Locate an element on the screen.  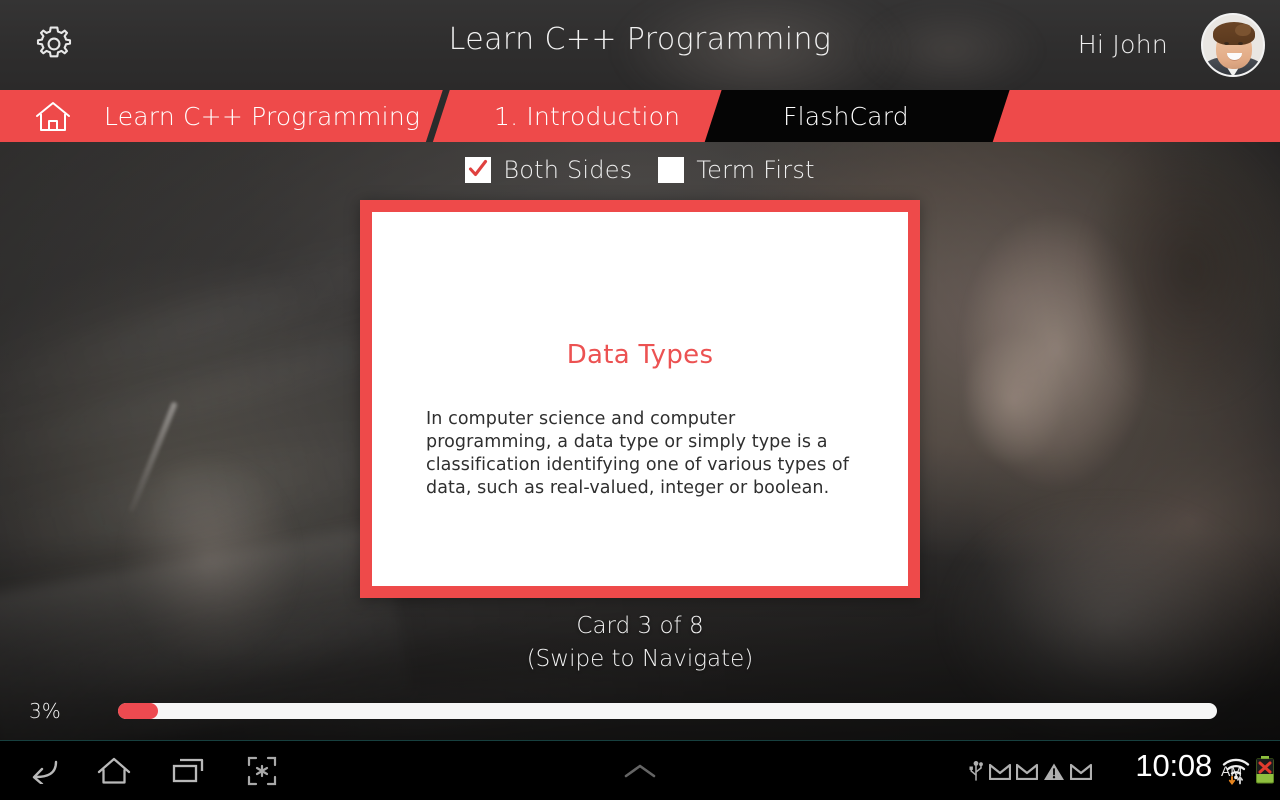
android-navigation-bar: 10:08 AM is located at coordinates (640, 770).